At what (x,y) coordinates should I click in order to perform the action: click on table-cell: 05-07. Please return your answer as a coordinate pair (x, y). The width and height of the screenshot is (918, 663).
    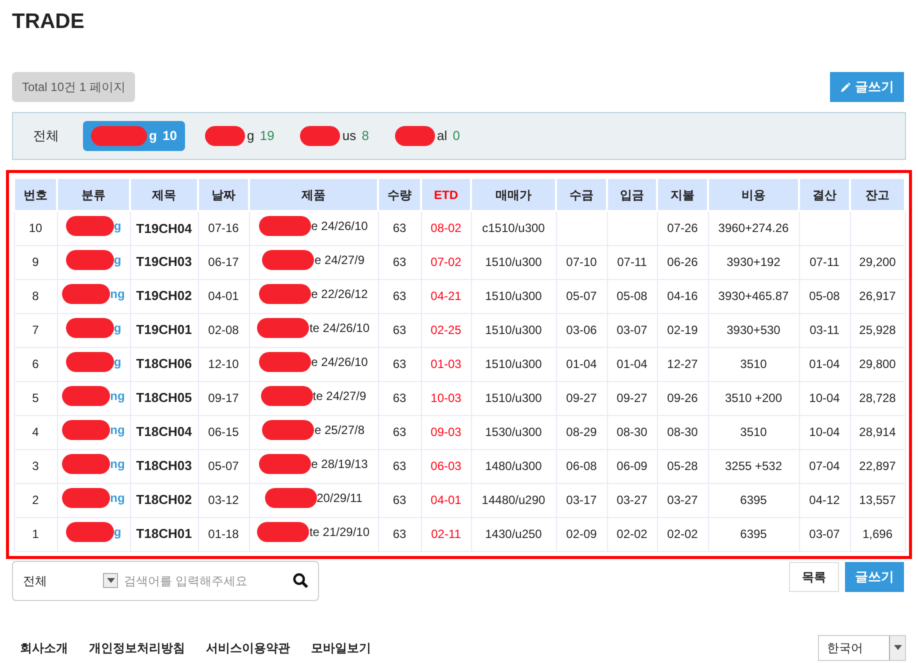
    Looking at the image, I should click on (581, 296).